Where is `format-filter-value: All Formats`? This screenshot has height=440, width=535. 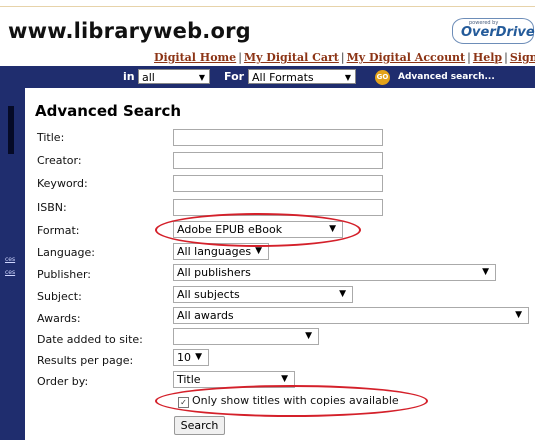
format-filter-value: All Formats is located at coordinates (283, 77).